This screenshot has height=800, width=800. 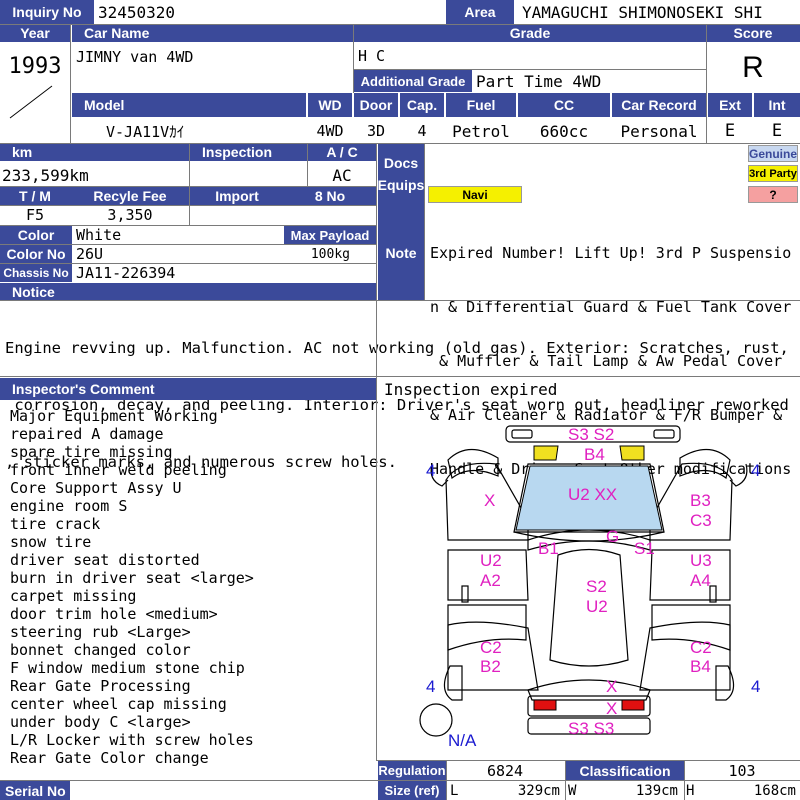 What do you see at coordinates (564, 105) in the screenshot?
I see `cc-label: CC` at bounding box center [564, 105].